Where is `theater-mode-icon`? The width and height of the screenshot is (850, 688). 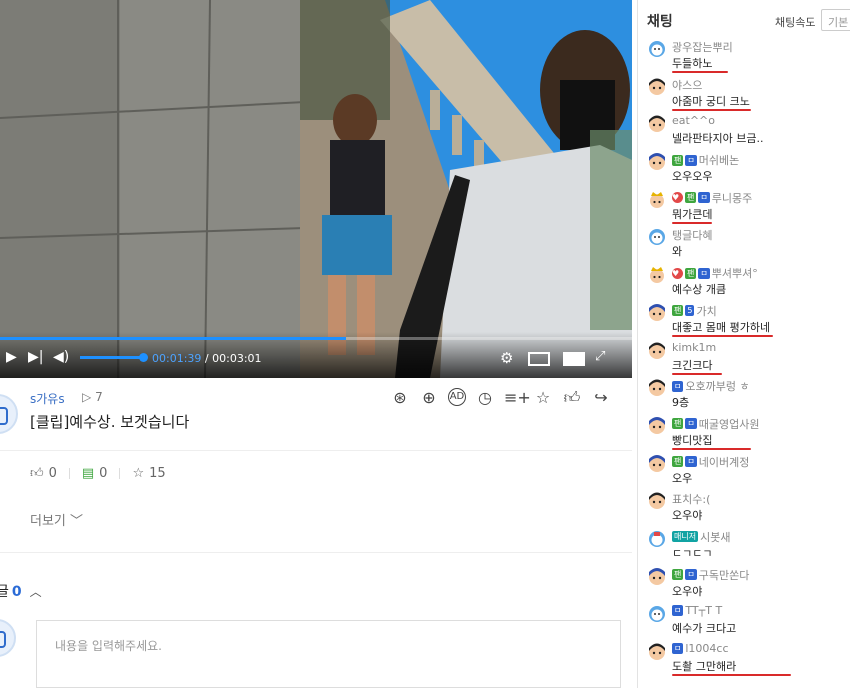
theater-mode-icon is located at coordinates (574, 359).